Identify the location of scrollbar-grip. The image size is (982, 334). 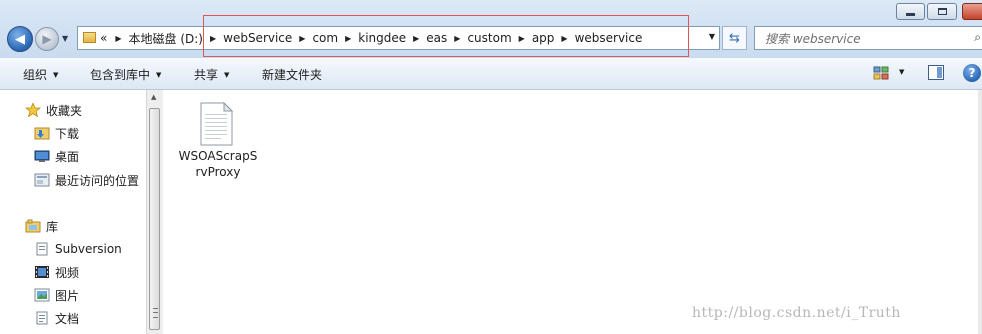
(155, 313).